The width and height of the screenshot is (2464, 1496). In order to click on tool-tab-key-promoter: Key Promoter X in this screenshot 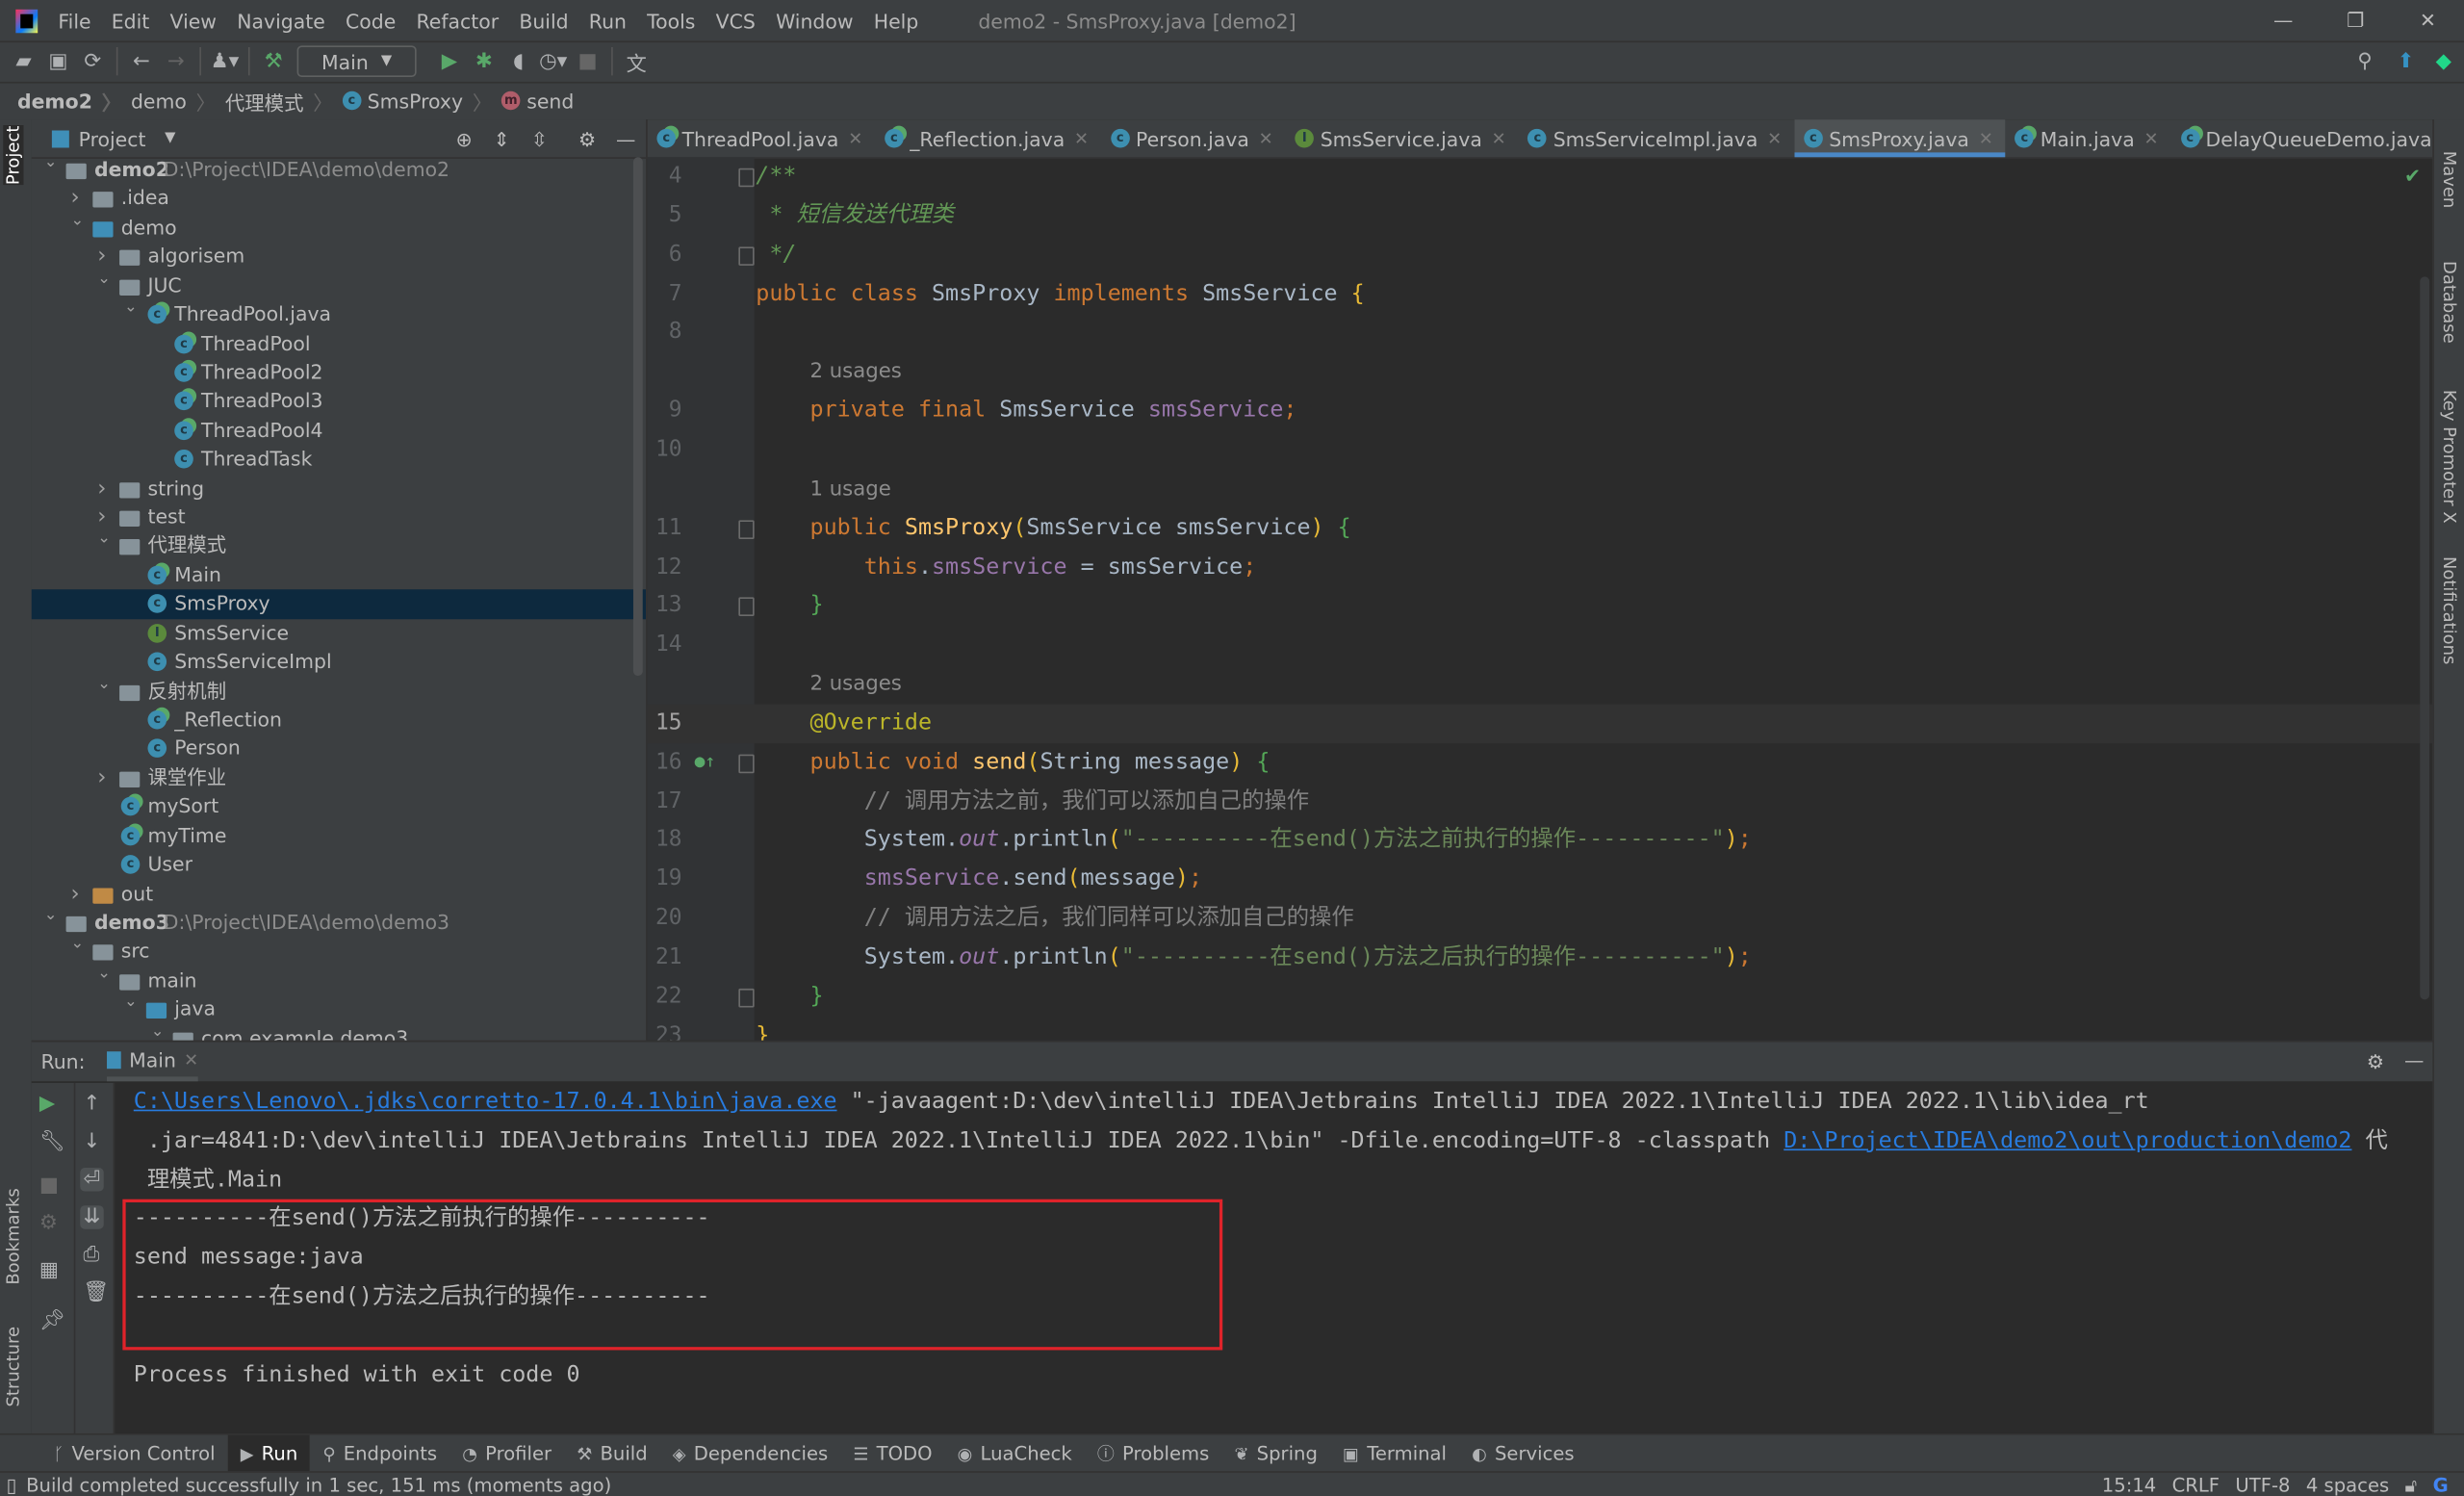, I will do `click(2449, 457)`.